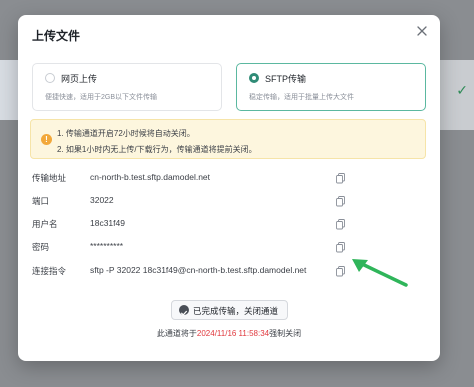  What do you see at coordinates (286, 79) in the screenshot?
I see `sftp-upload-title: SFTP传输` at bounding box center [286, 79].